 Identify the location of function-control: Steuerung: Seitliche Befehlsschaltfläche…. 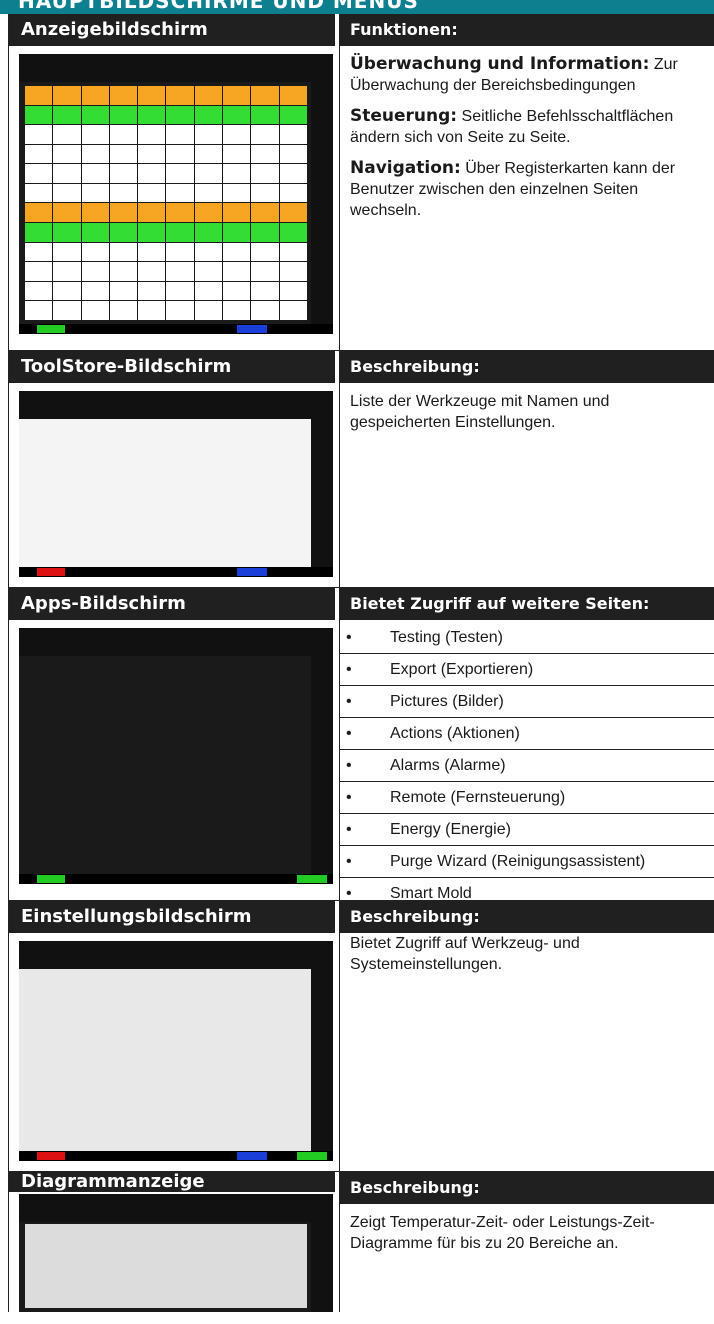
(512, 126).